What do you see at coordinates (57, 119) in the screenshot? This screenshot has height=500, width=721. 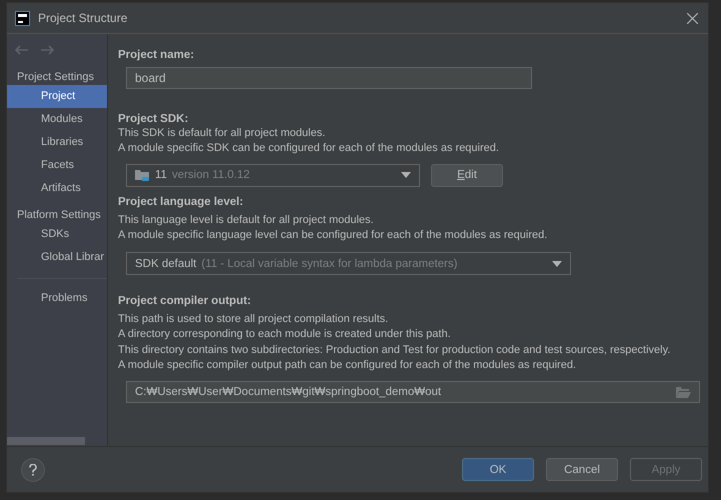 I see `sidebar-item: Modules` at bounding box center [57, 119].